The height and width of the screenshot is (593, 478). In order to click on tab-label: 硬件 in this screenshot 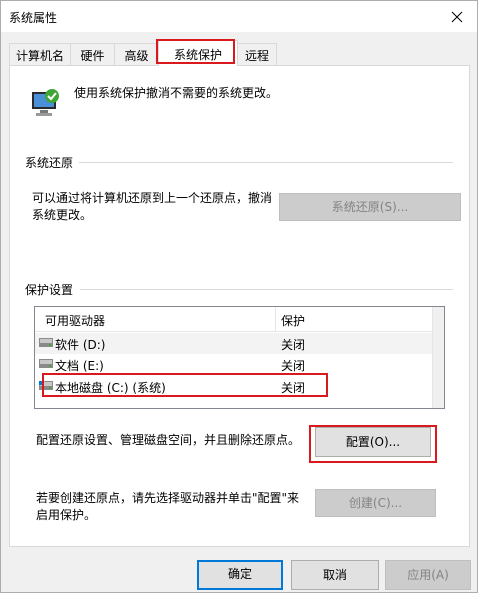, I will do `click(92, 56)`.